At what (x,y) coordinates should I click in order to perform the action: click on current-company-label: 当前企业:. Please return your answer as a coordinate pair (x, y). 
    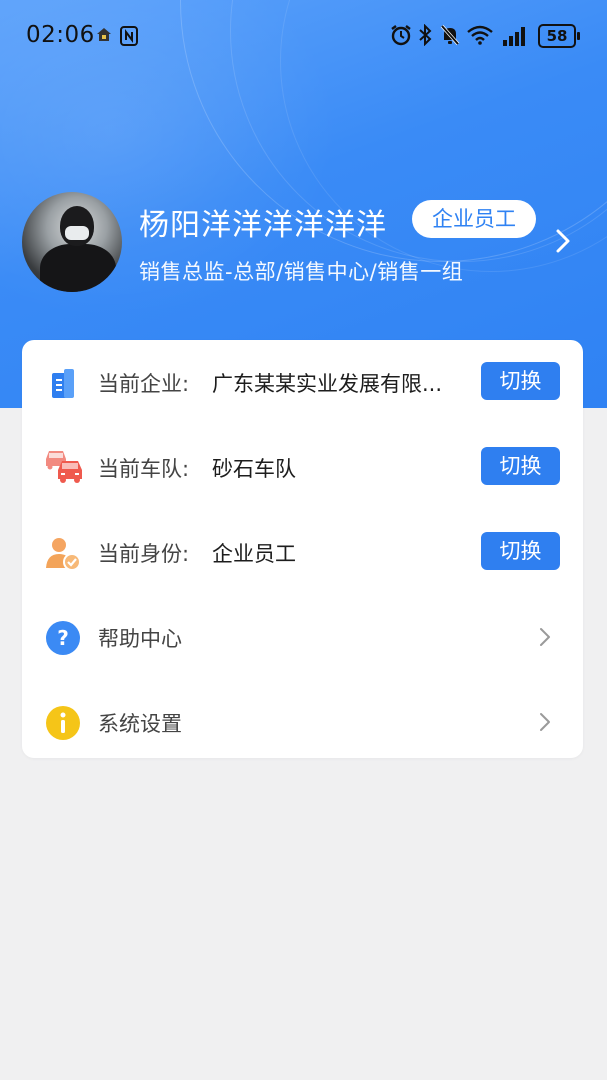
    Looking at the image, I should click on (144, 384).